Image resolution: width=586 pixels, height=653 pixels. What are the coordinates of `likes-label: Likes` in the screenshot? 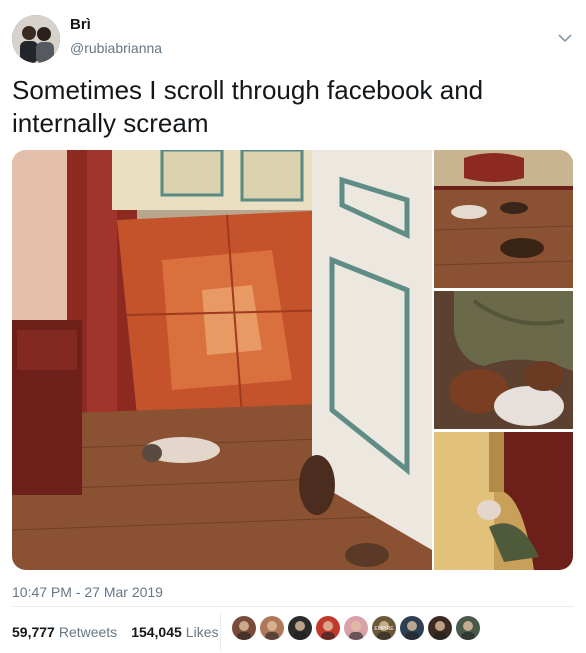 It's located at (202, 632).